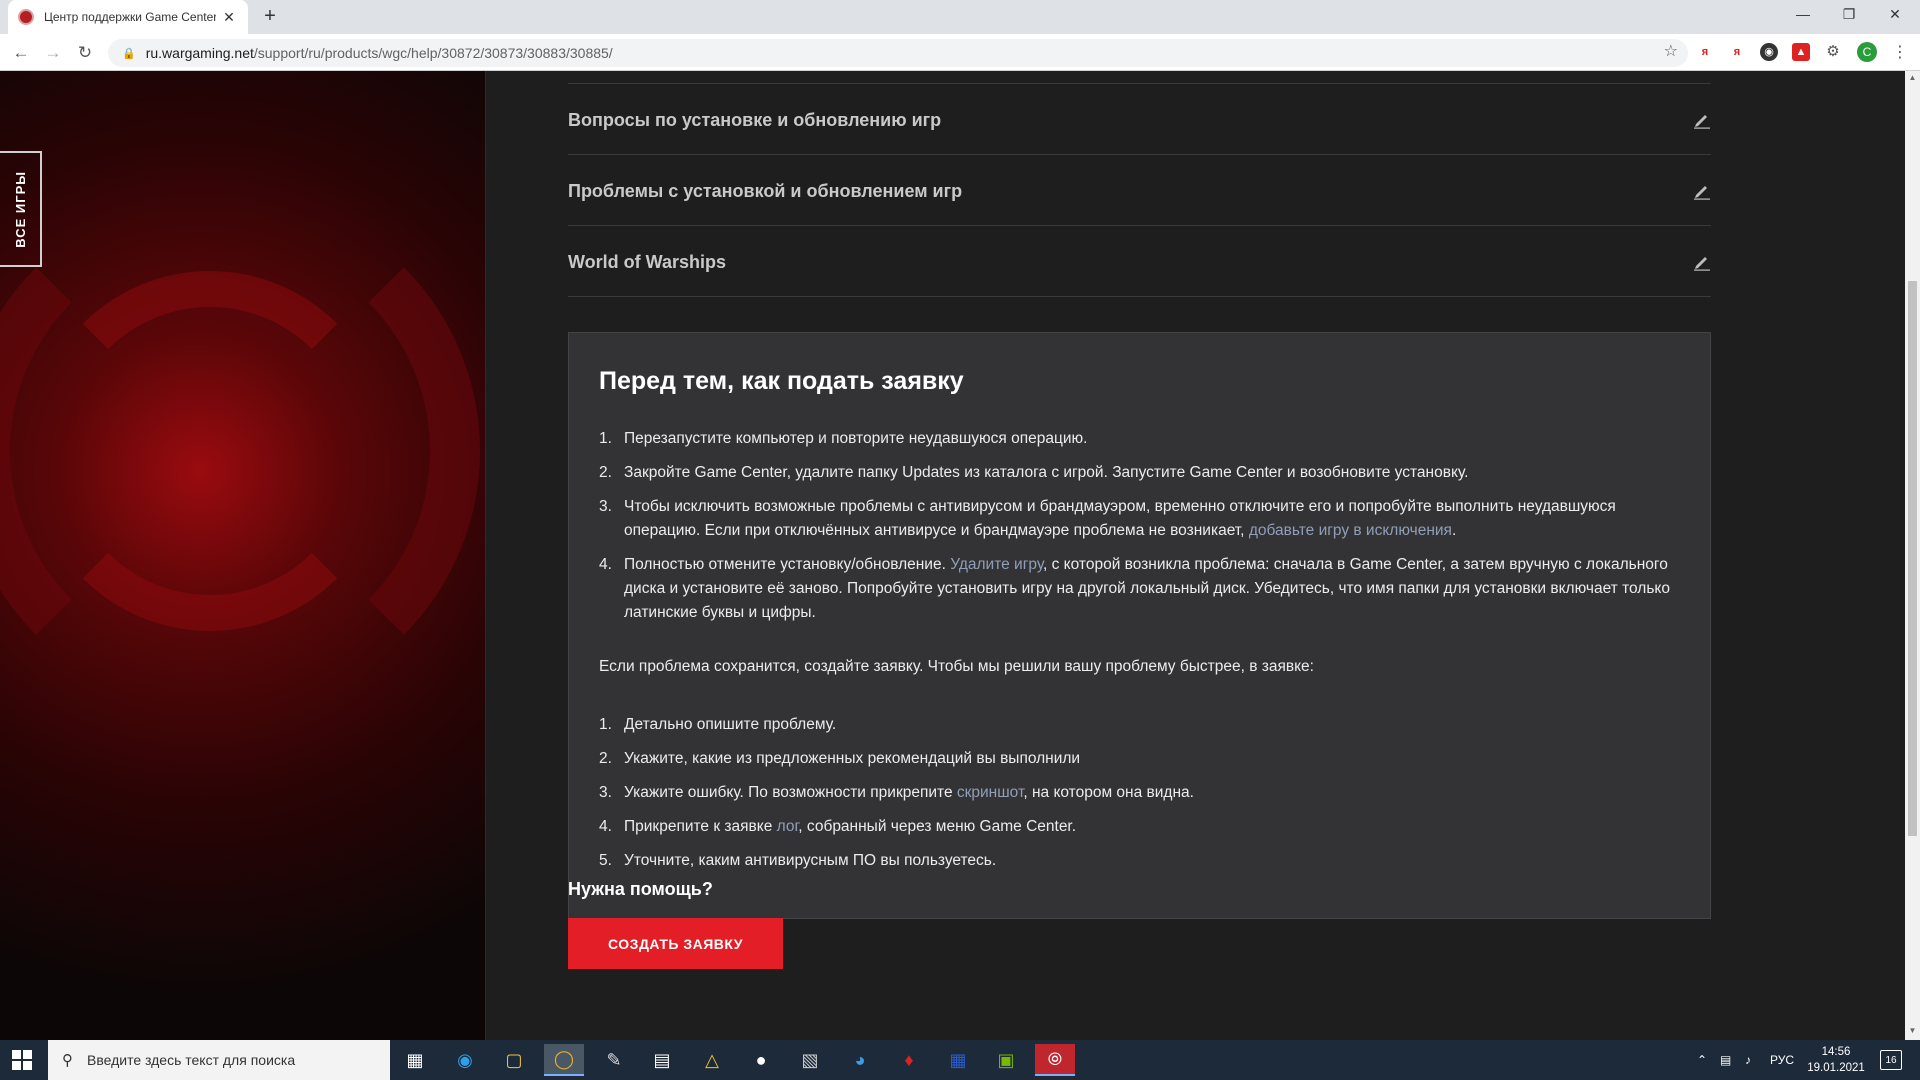 This screenshot has height=1080, width=1920. Describe the element at coordinates (1006, 1060) in the screenshot. I see `nvidia-icon: ▣` at that location.